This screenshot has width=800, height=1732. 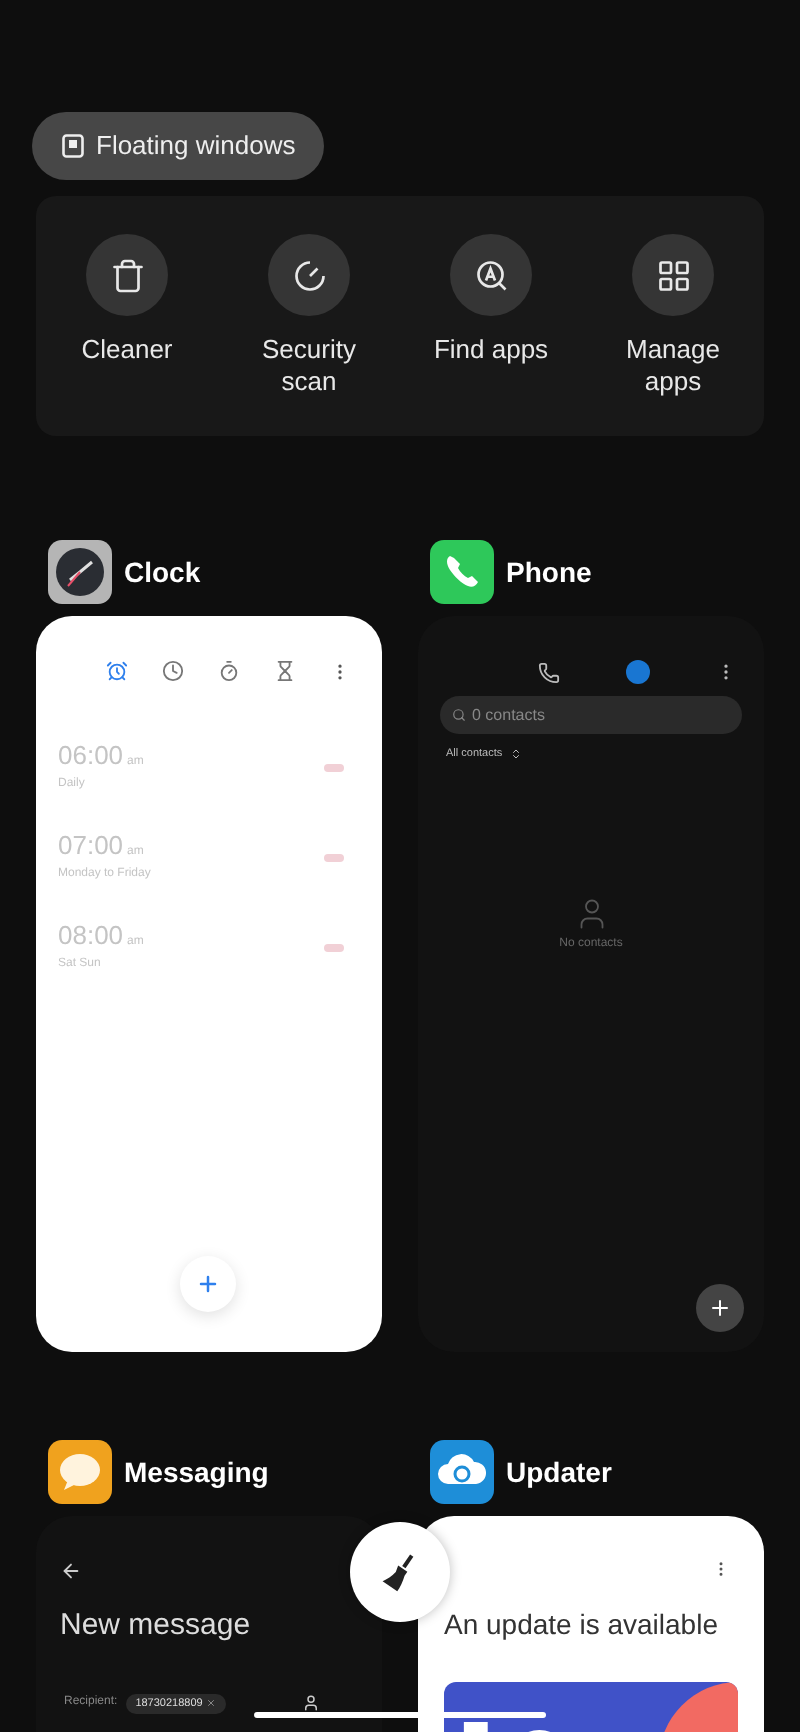 What do you see at coordinates (178, 146) in the screenshot?
I see `floating-windows-button: Floating windows` at bounding box center [178, 146].